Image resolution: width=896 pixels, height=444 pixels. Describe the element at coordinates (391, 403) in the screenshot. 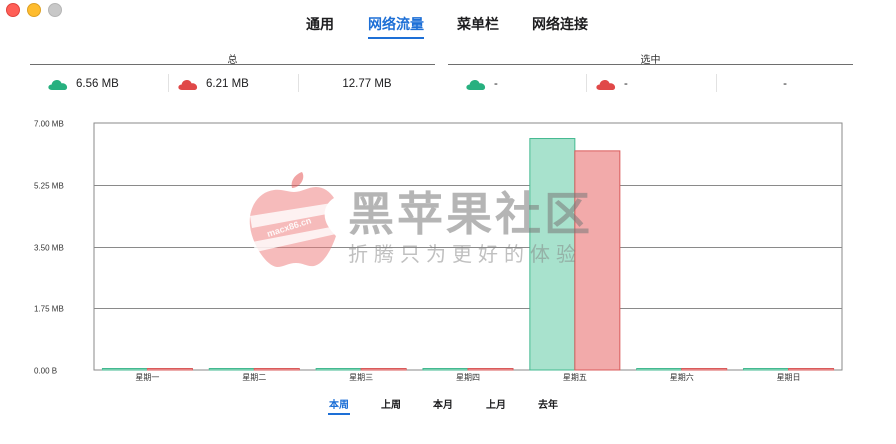

I see `period-last-week: 上周` at that location.